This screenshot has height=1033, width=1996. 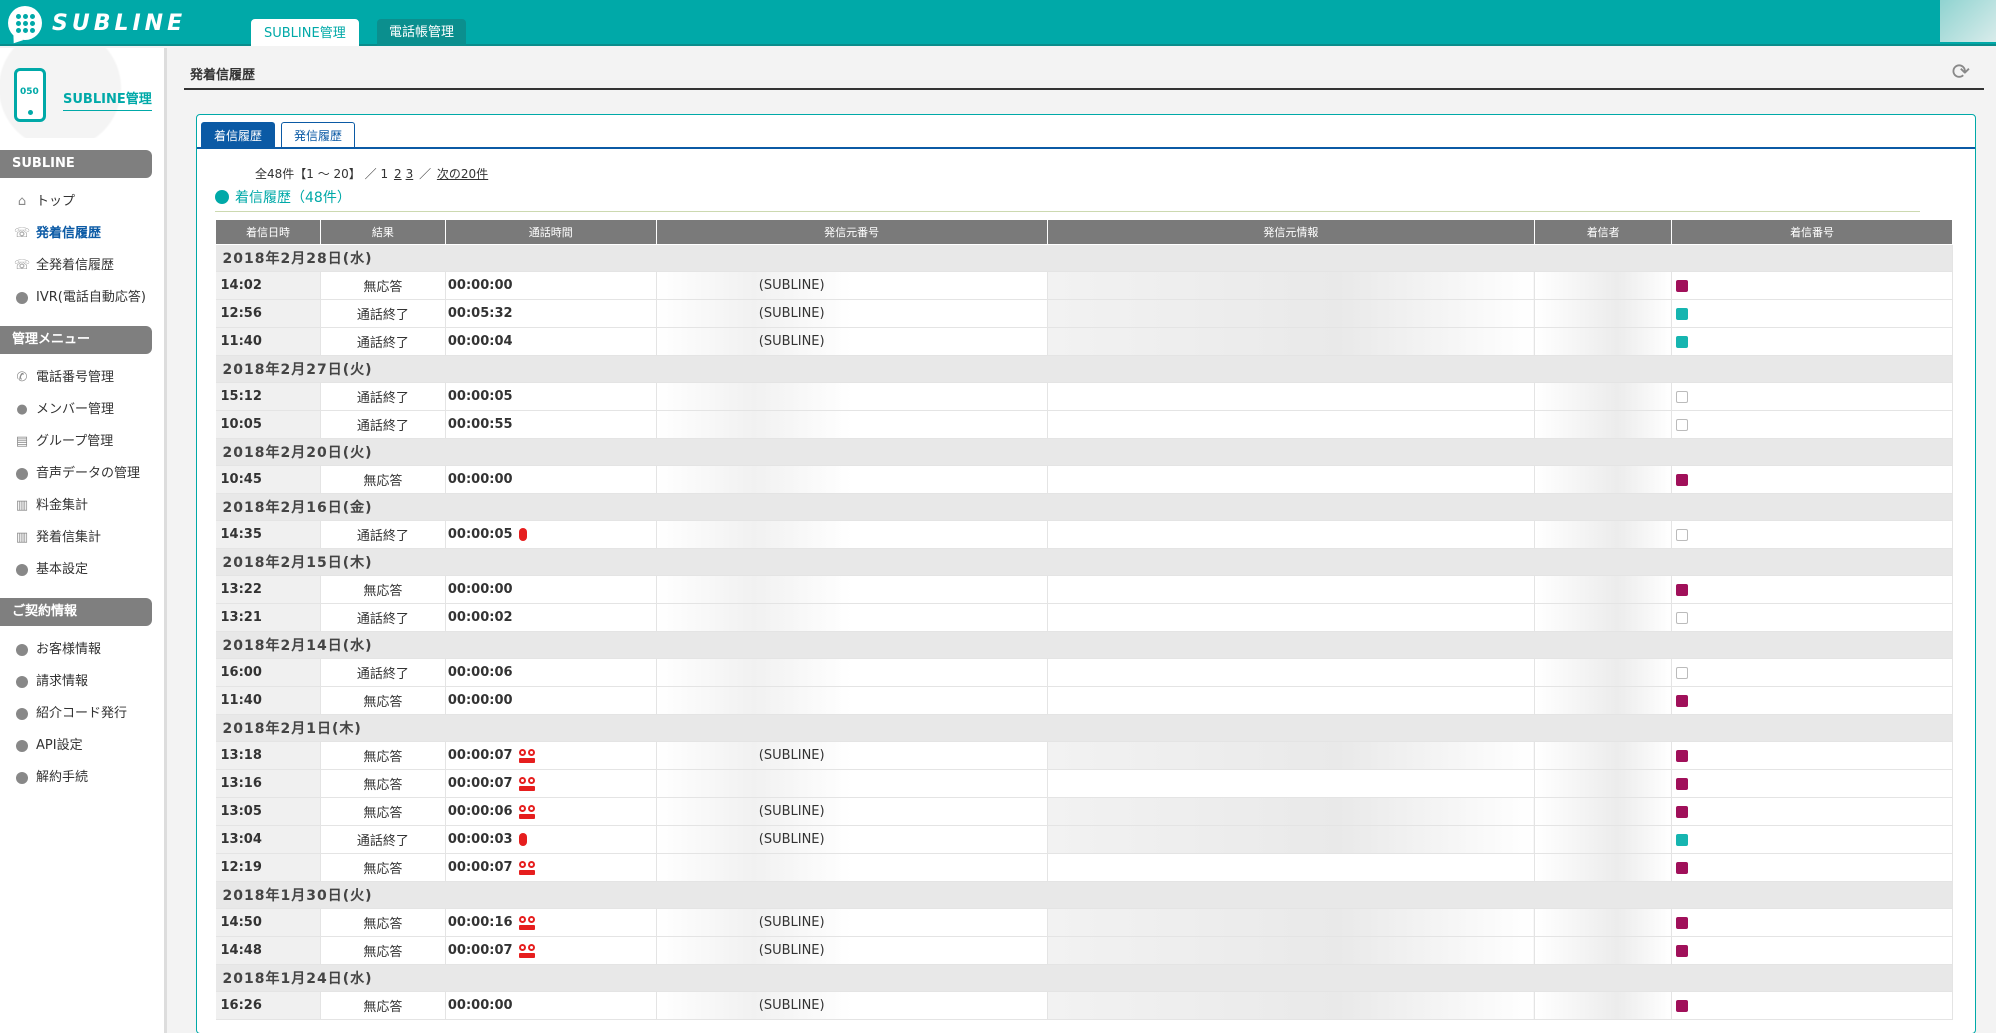 I want to click on table-row: 10:05 通話終了 00:00:55, so click(x=1084, y=424).